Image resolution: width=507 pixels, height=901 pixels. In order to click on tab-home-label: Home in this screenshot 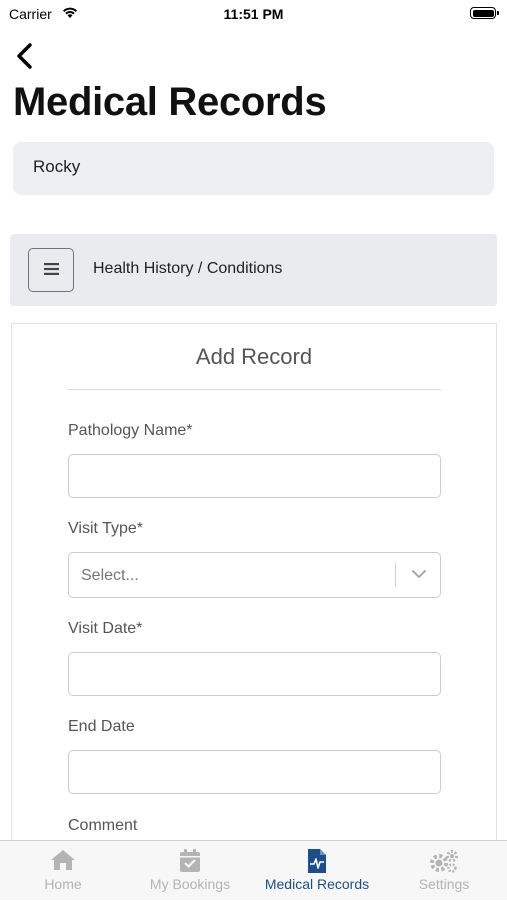, I will do `click(63, 884)`.